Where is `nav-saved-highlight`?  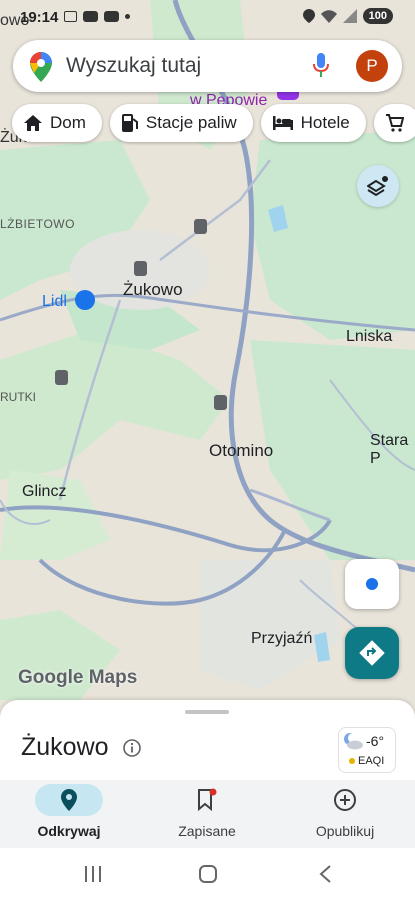 nav-saved-highlight is located at coordinates (207, 800).